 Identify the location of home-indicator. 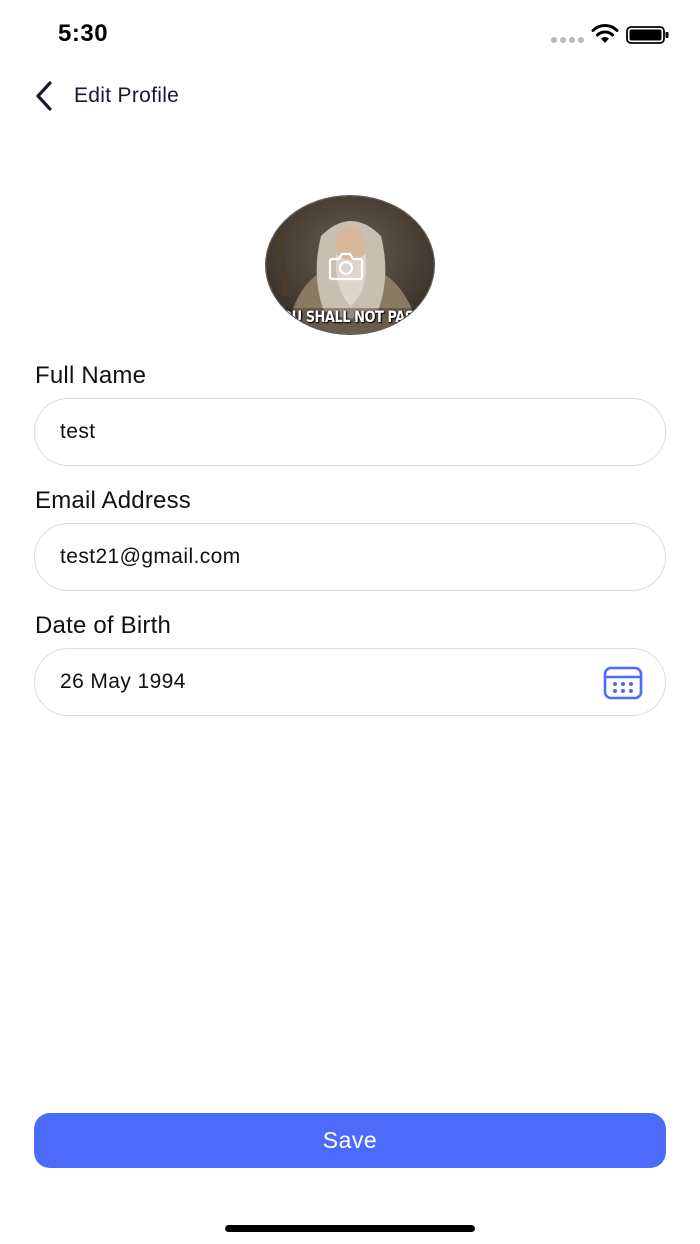
(350, 1228).